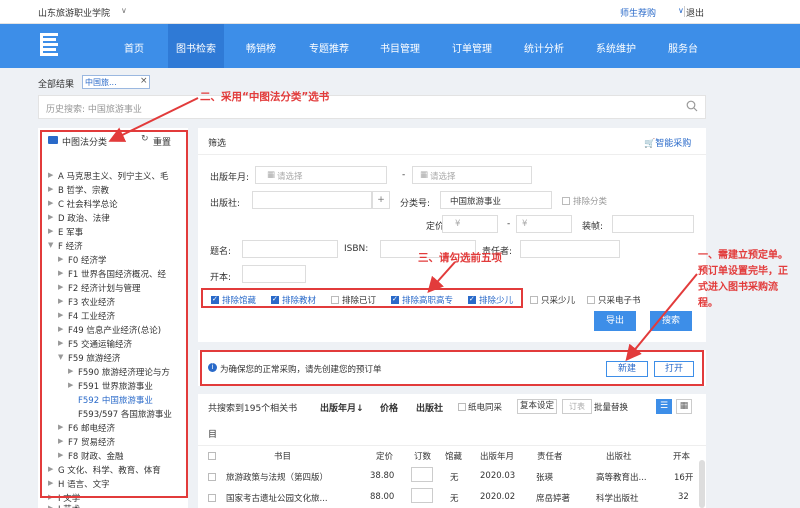 Image resolution: width=800 pixels, height=508 pixels. I want to click on nav-system: 系统维护, so click(616, 47).